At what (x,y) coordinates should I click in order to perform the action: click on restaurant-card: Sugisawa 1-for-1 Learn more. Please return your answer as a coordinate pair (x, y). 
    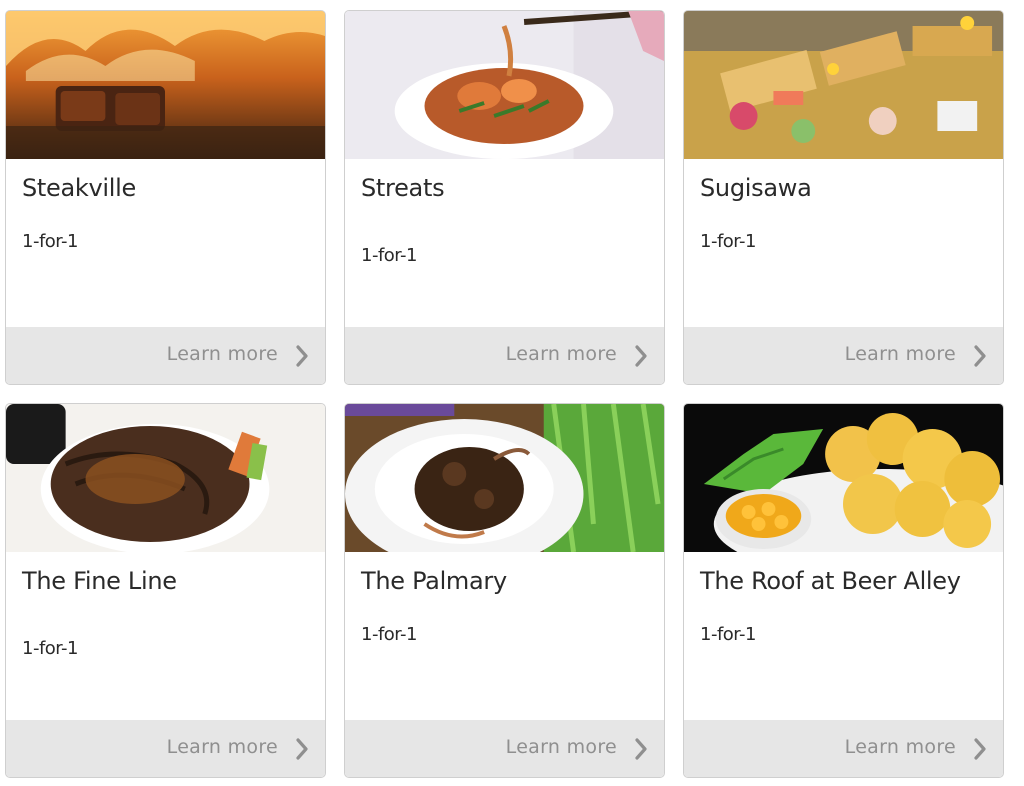
    Looking at the image, I should click on (843, 197).